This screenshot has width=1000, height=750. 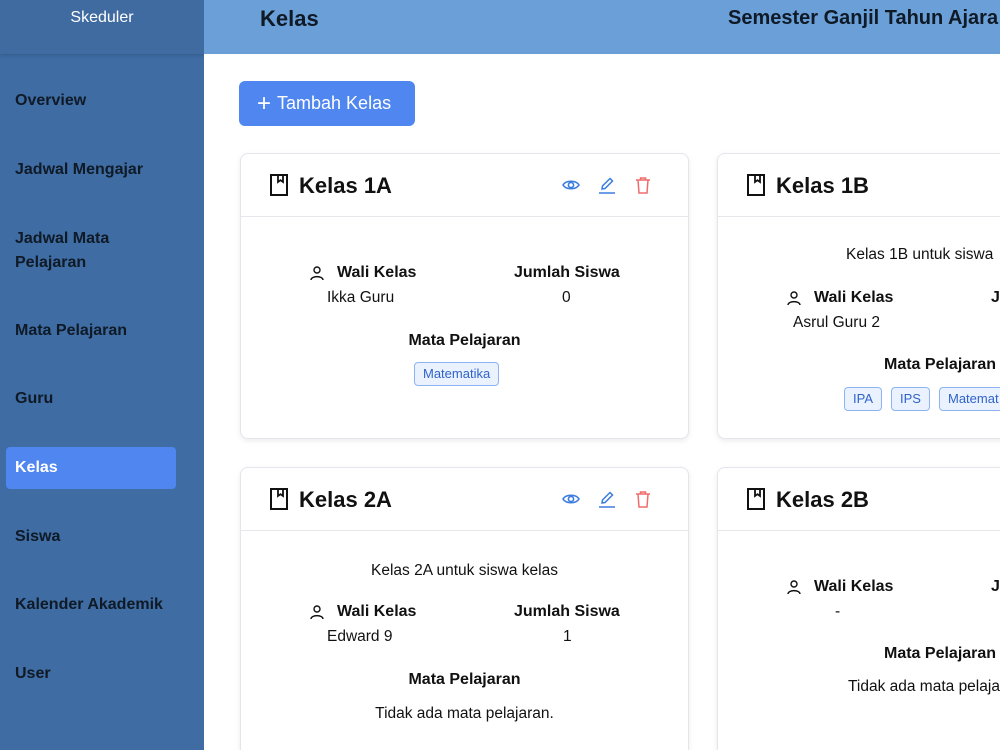 What do you see at coordinates (457, 374) in the screenshot?
I see `subject-tag: Matematika` at bounding box center [457, 374].